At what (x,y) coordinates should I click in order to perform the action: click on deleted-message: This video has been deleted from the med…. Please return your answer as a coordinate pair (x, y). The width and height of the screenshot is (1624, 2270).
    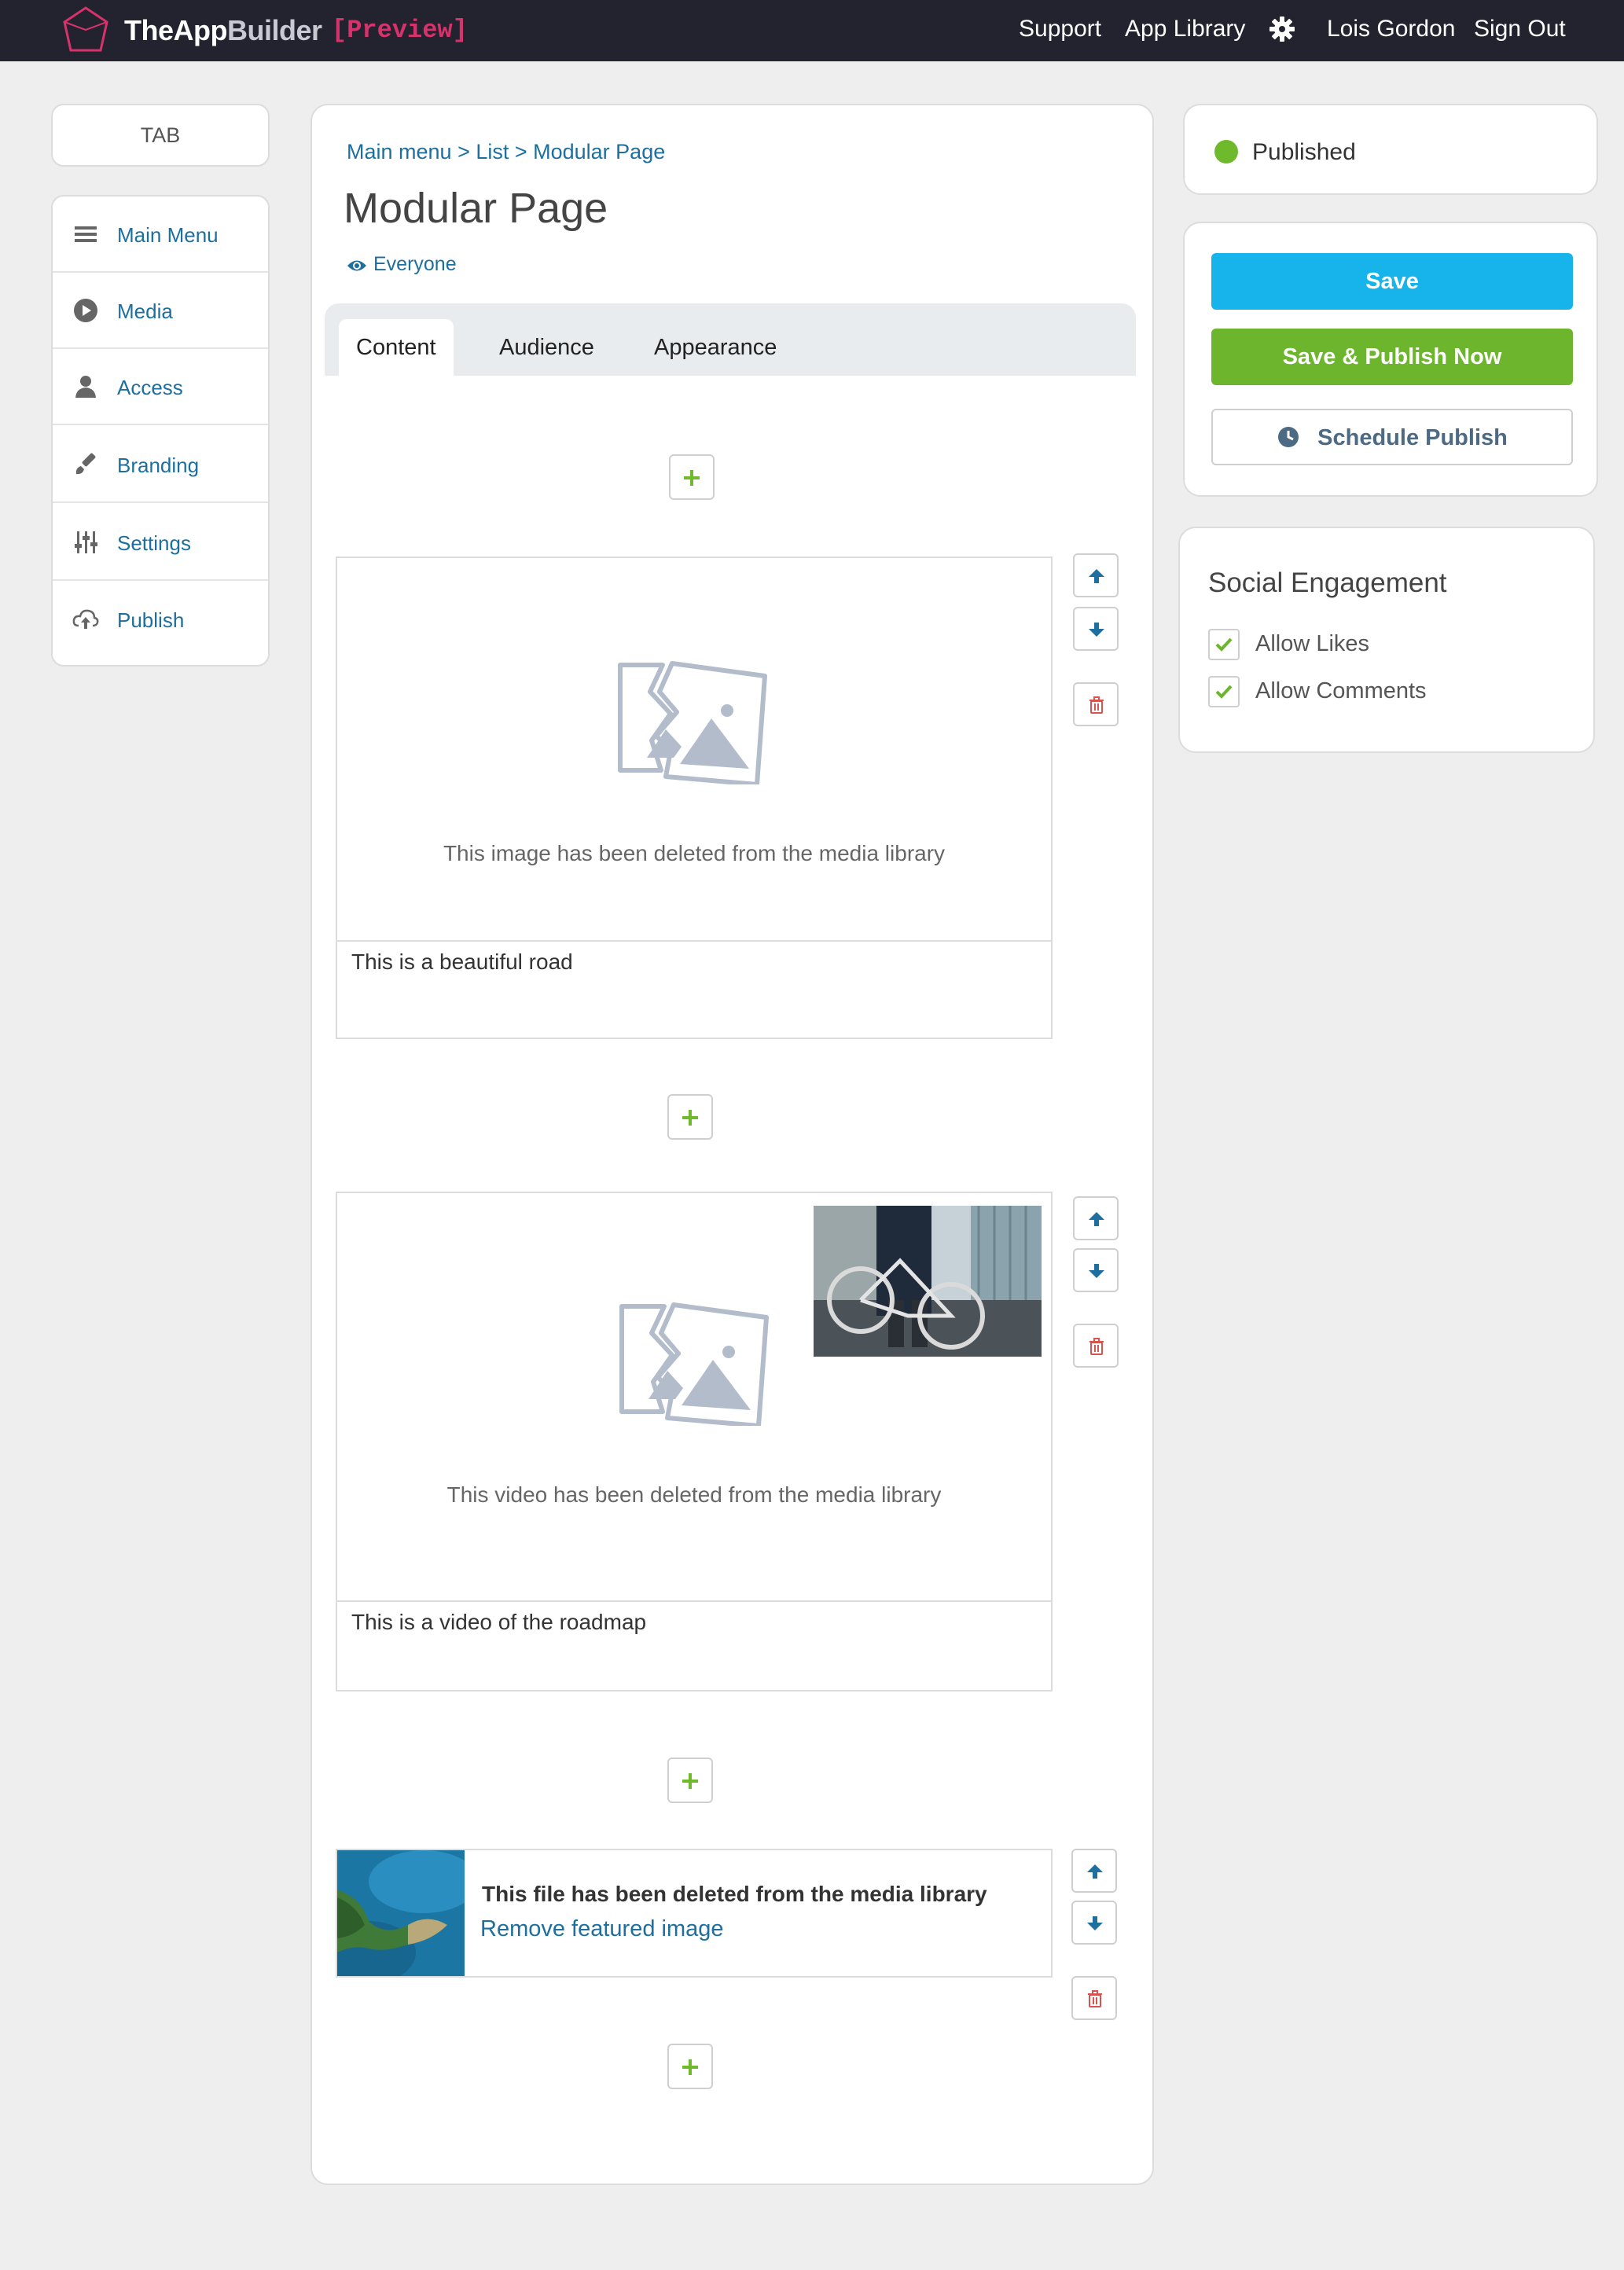
    Looking at the image, I should click on (694, 1494).